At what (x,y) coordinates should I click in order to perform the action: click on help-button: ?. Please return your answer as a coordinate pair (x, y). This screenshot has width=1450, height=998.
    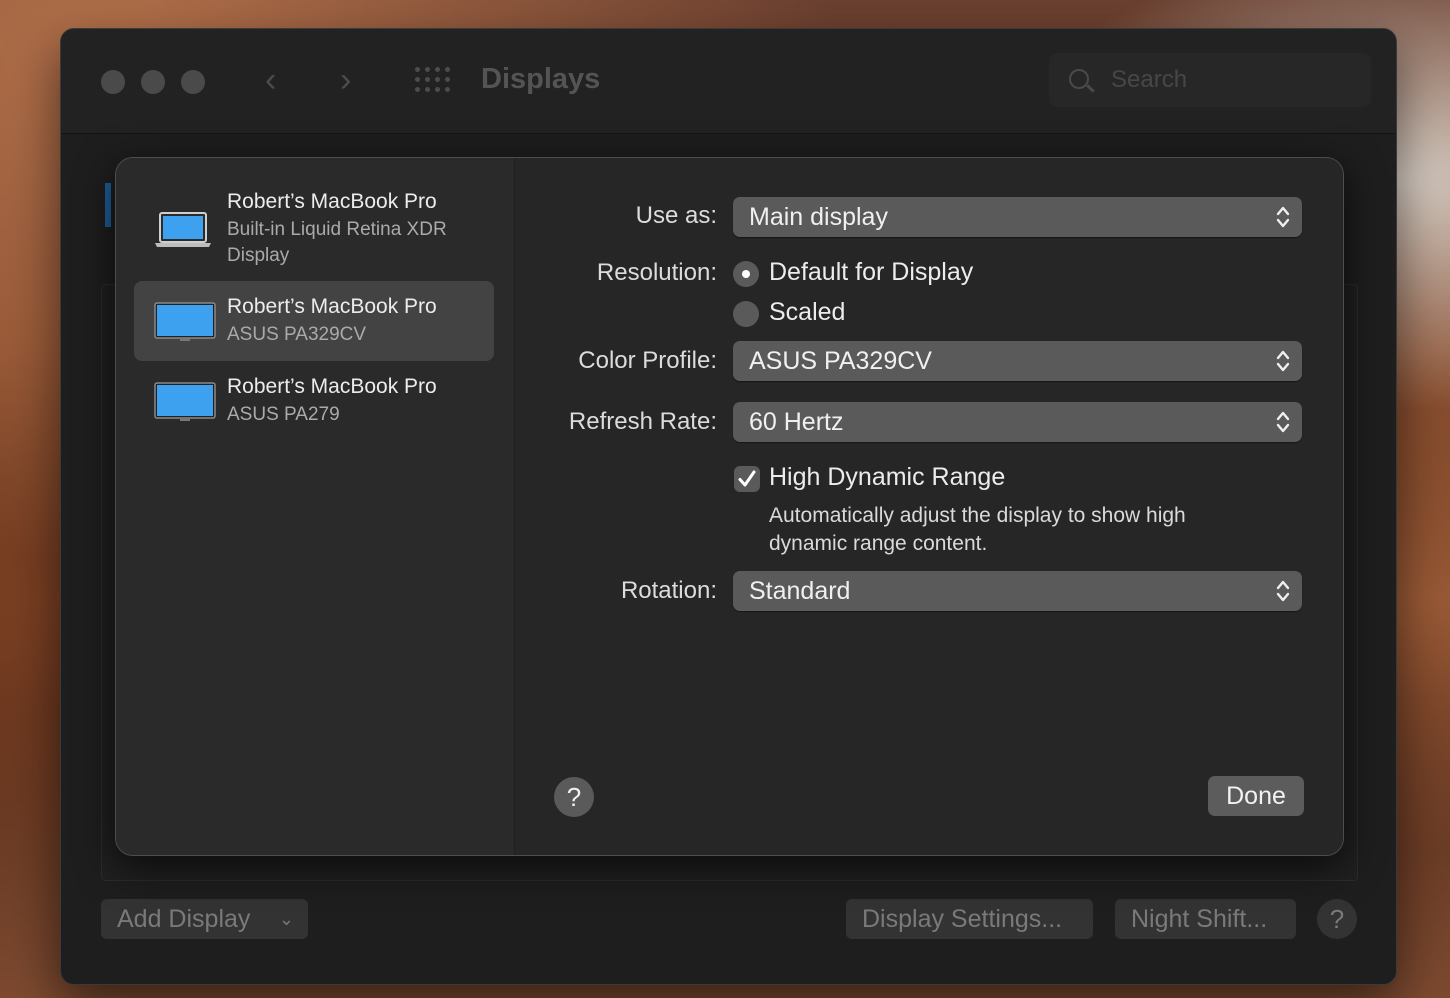
    Looking at the image, I should click on (1337, 919).